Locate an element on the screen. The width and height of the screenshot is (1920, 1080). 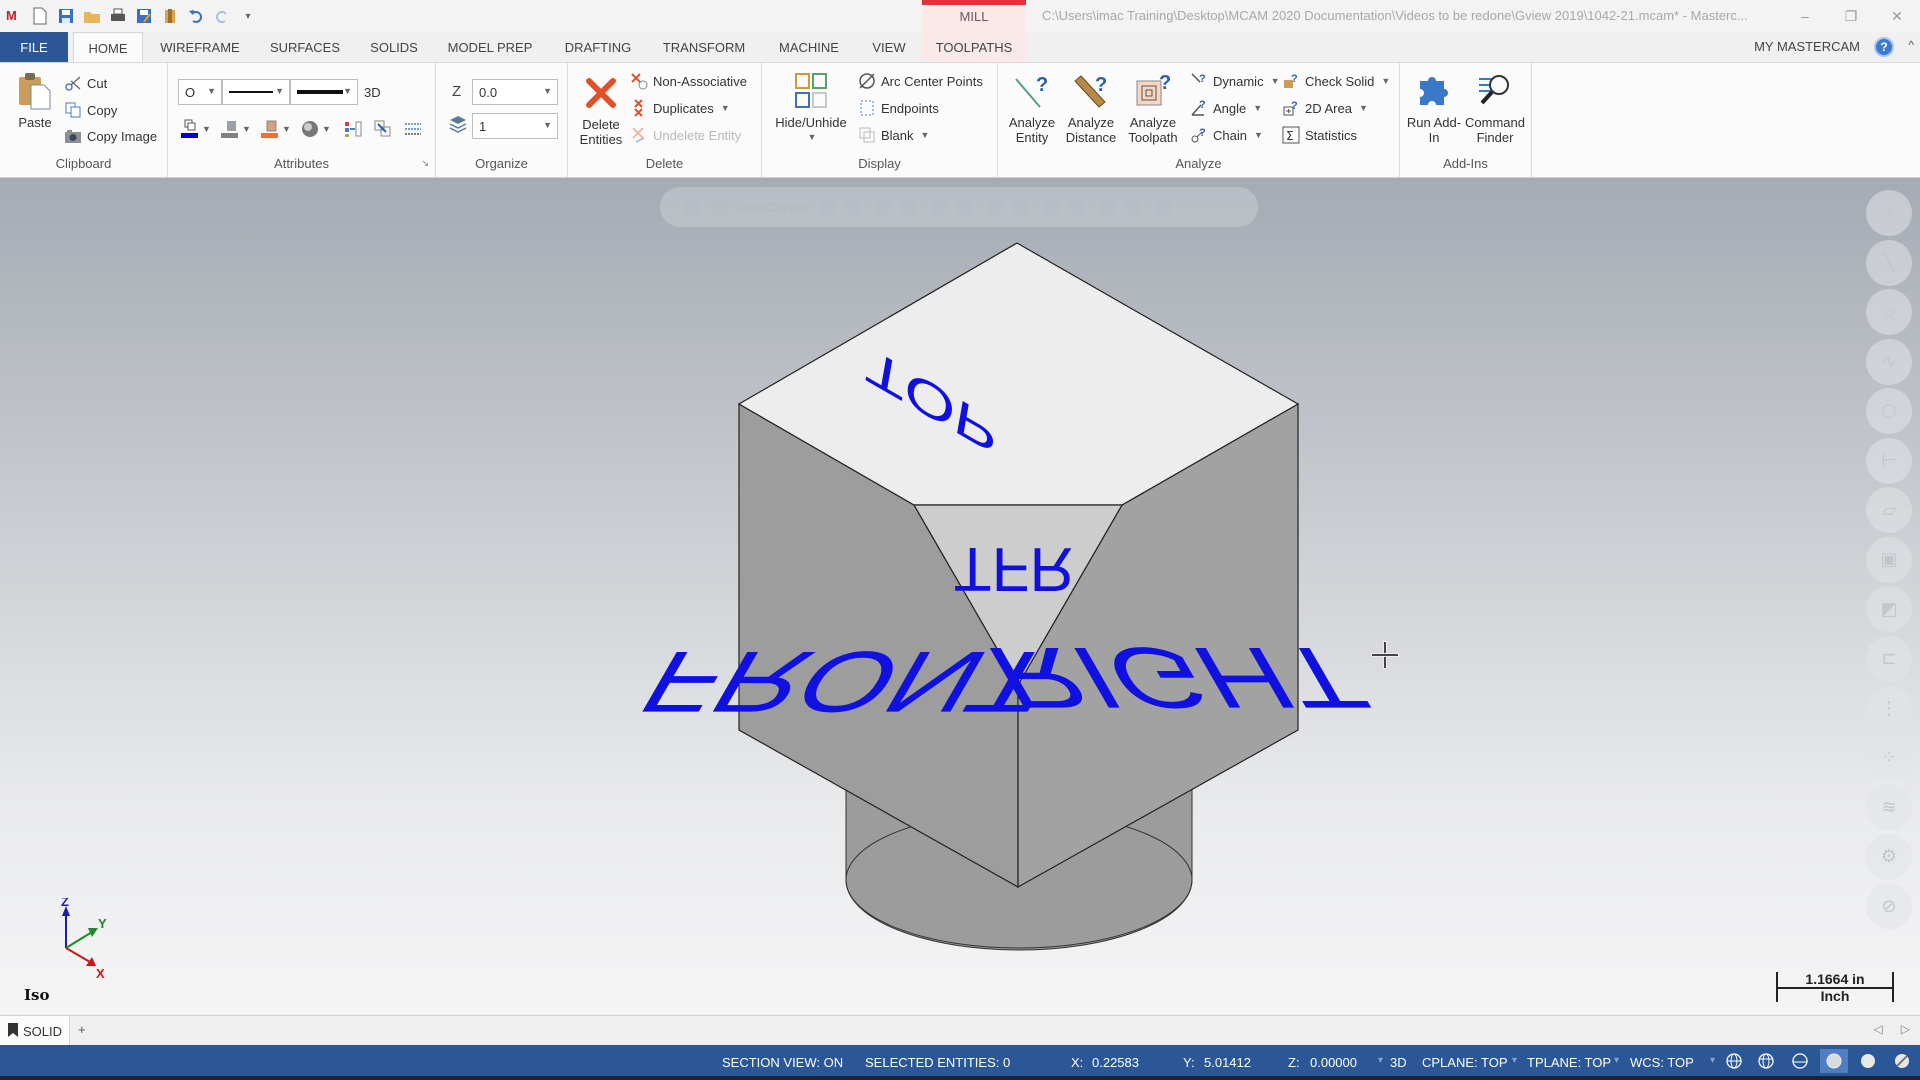
solid-tool-icon: ▣ is located at coordinates (1889, 559).